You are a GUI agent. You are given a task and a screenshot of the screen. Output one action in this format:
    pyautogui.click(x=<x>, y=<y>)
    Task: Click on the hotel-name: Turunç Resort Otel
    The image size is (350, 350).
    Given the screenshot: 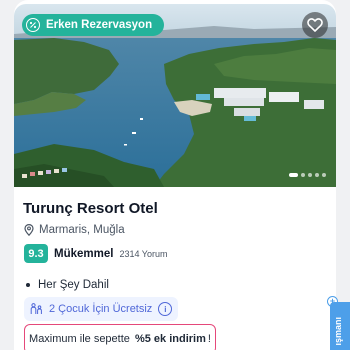 What is the action you would take?
    pyautogui.click(x=90, y=208)
    